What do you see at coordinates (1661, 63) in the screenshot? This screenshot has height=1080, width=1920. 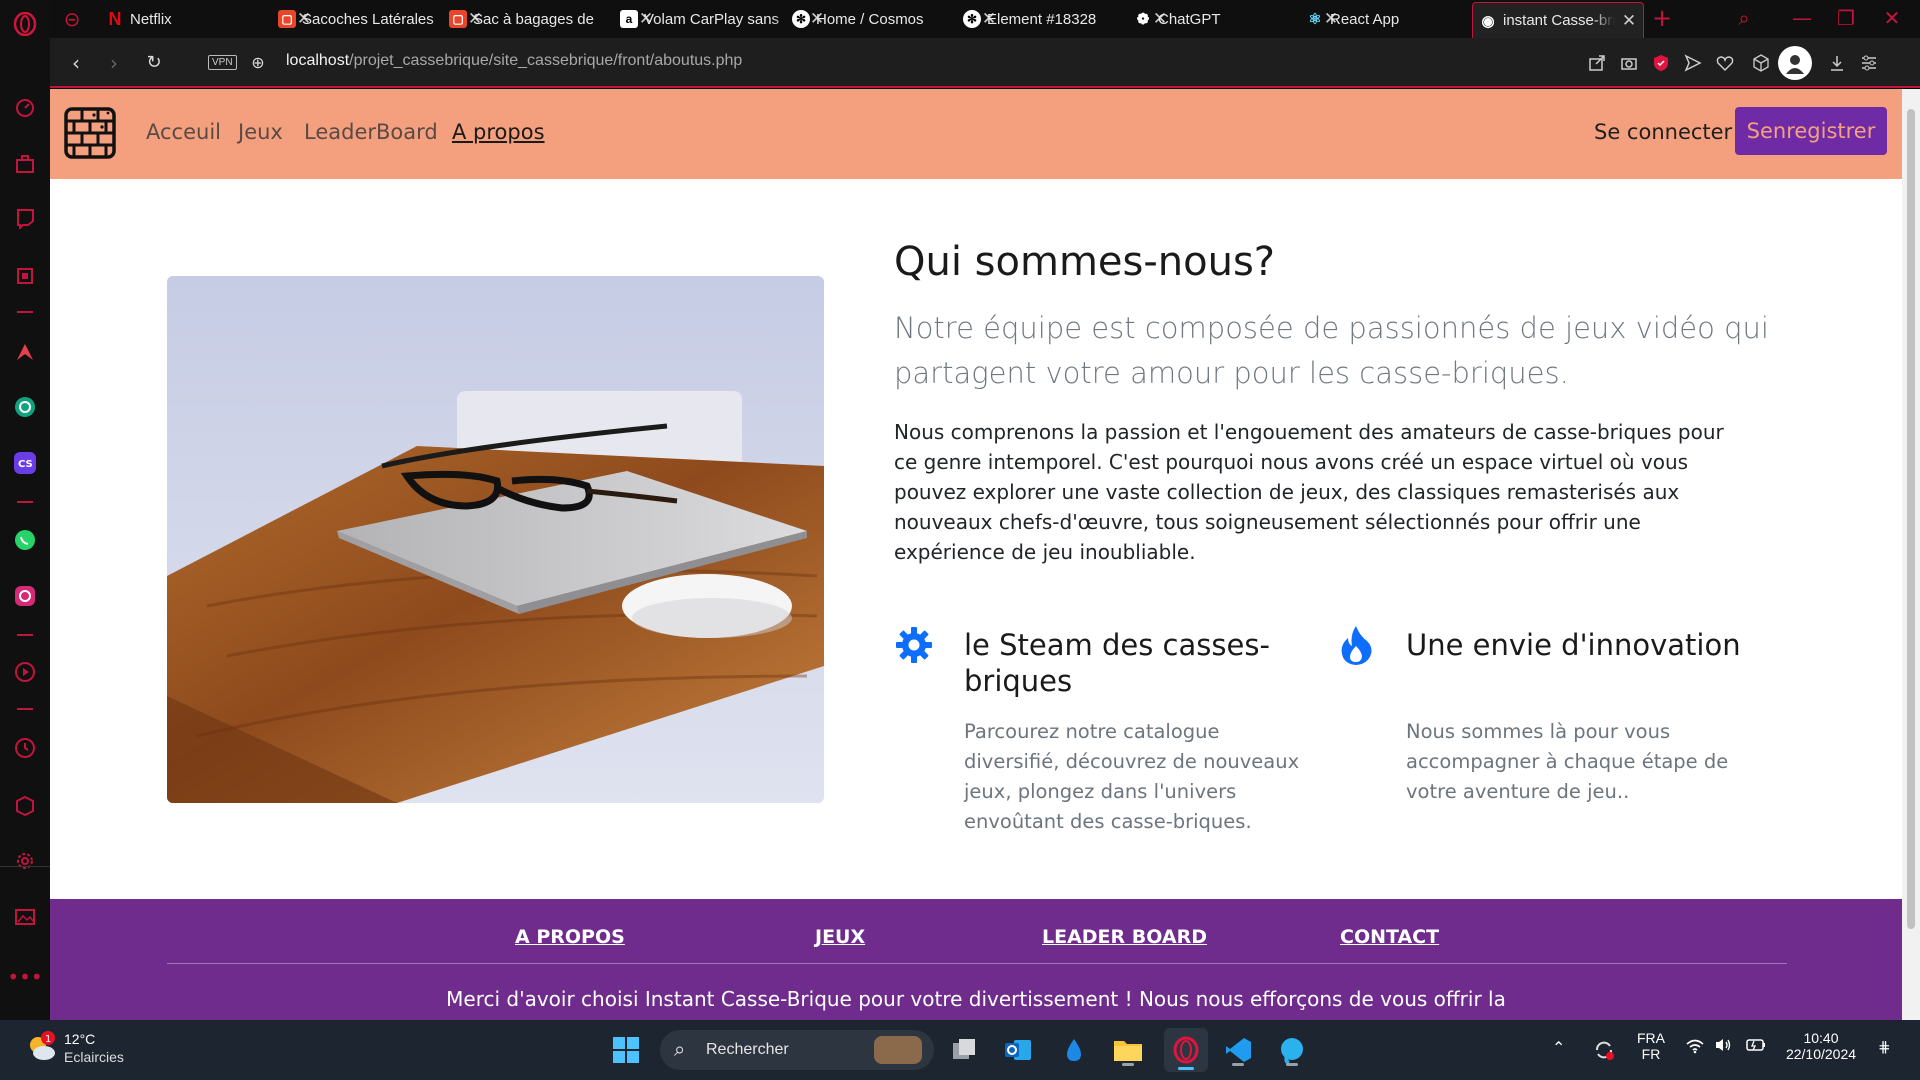 I see `adblock-icon` at bounding box center [1661, 63].